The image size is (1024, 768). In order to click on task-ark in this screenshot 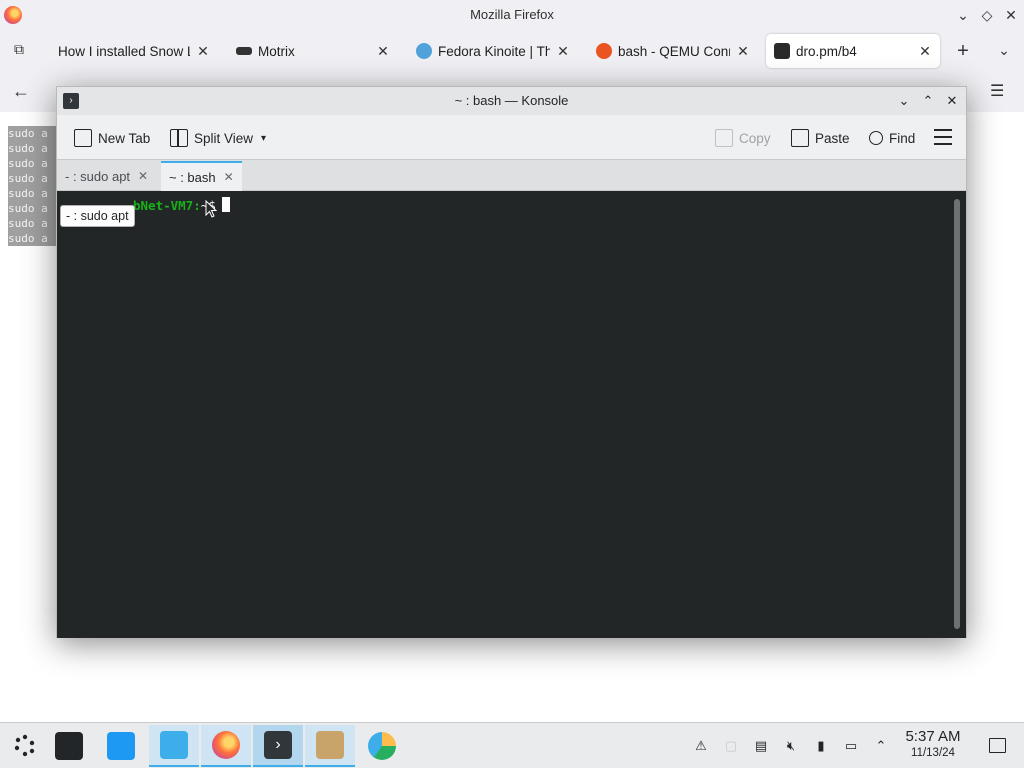, I will do `click(330, 746)`.